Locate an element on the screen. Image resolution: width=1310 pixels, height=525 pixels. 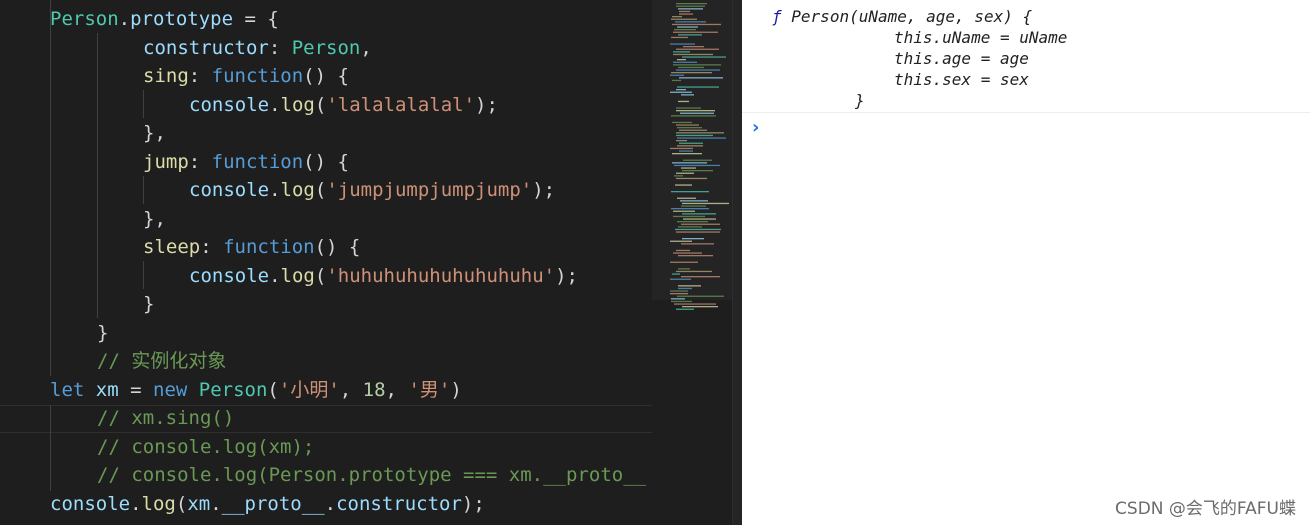
code-line: console.log('jumpjumpjumpjump'); is located at coordinates (372, 190).